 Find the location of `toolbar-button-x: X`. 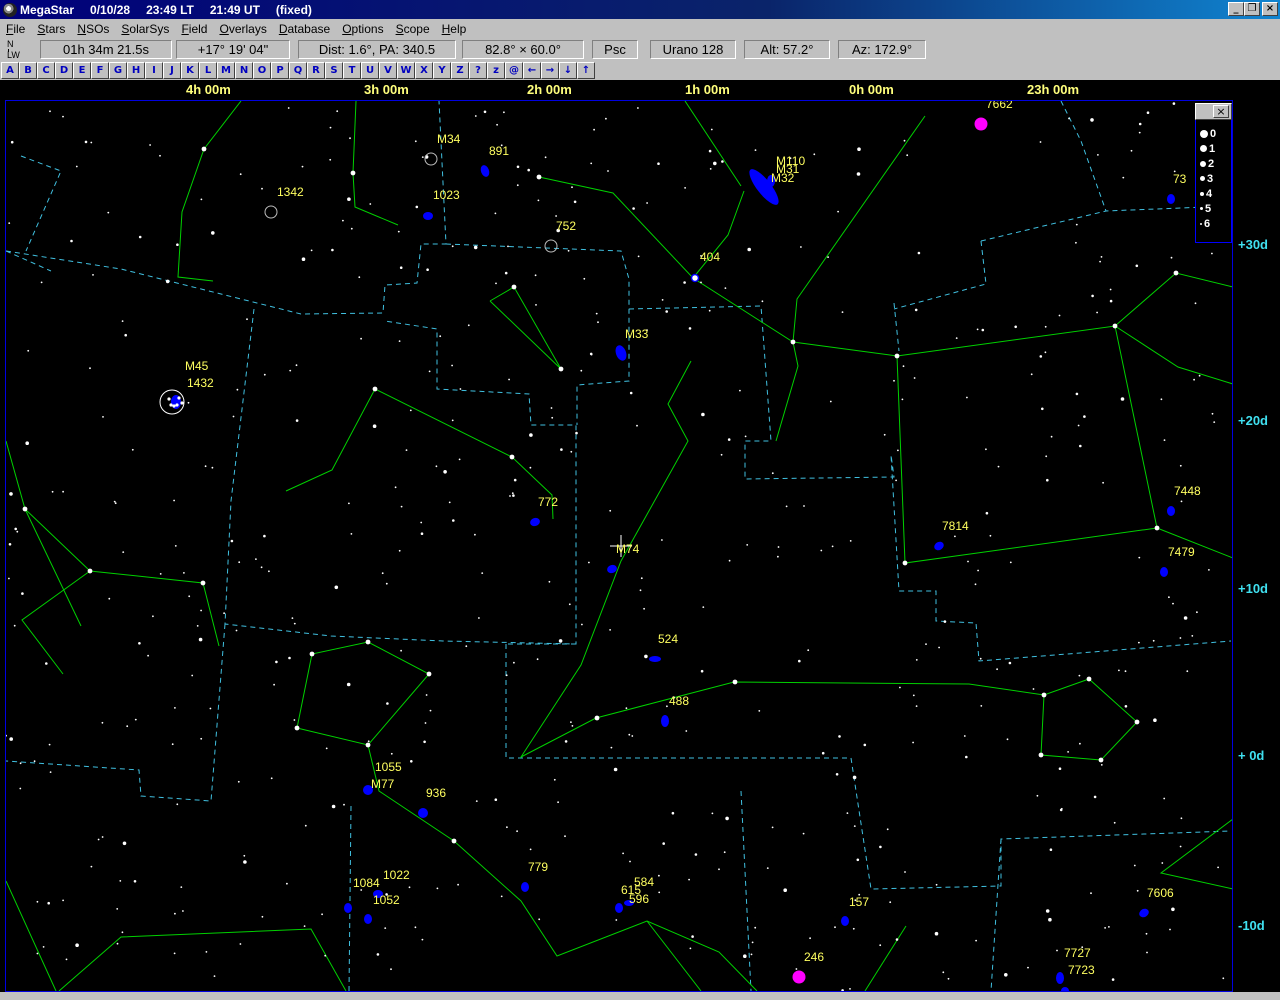

toolbar-button-x: X is located at coordinates (424, 70).